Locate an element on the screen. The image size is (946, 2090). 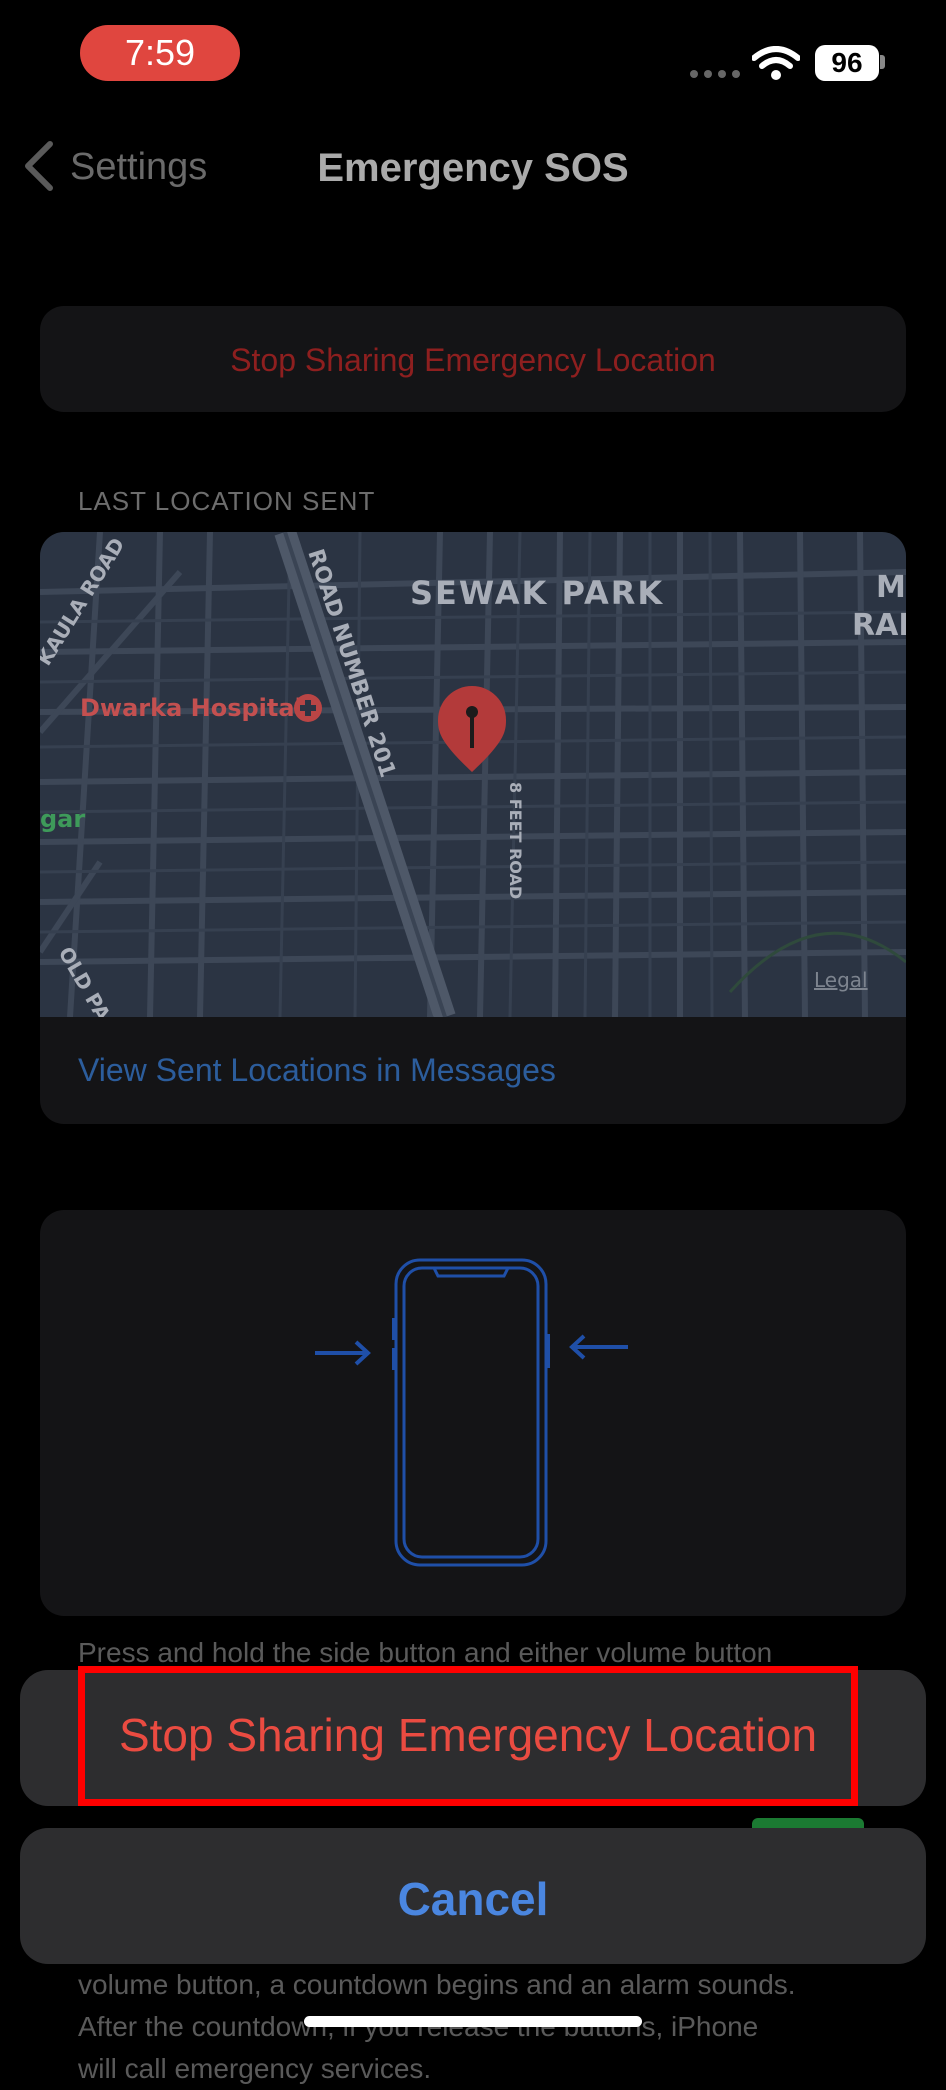
section-header-last-location: LAST LOCATION SENT is located at coordinates (227, 501).